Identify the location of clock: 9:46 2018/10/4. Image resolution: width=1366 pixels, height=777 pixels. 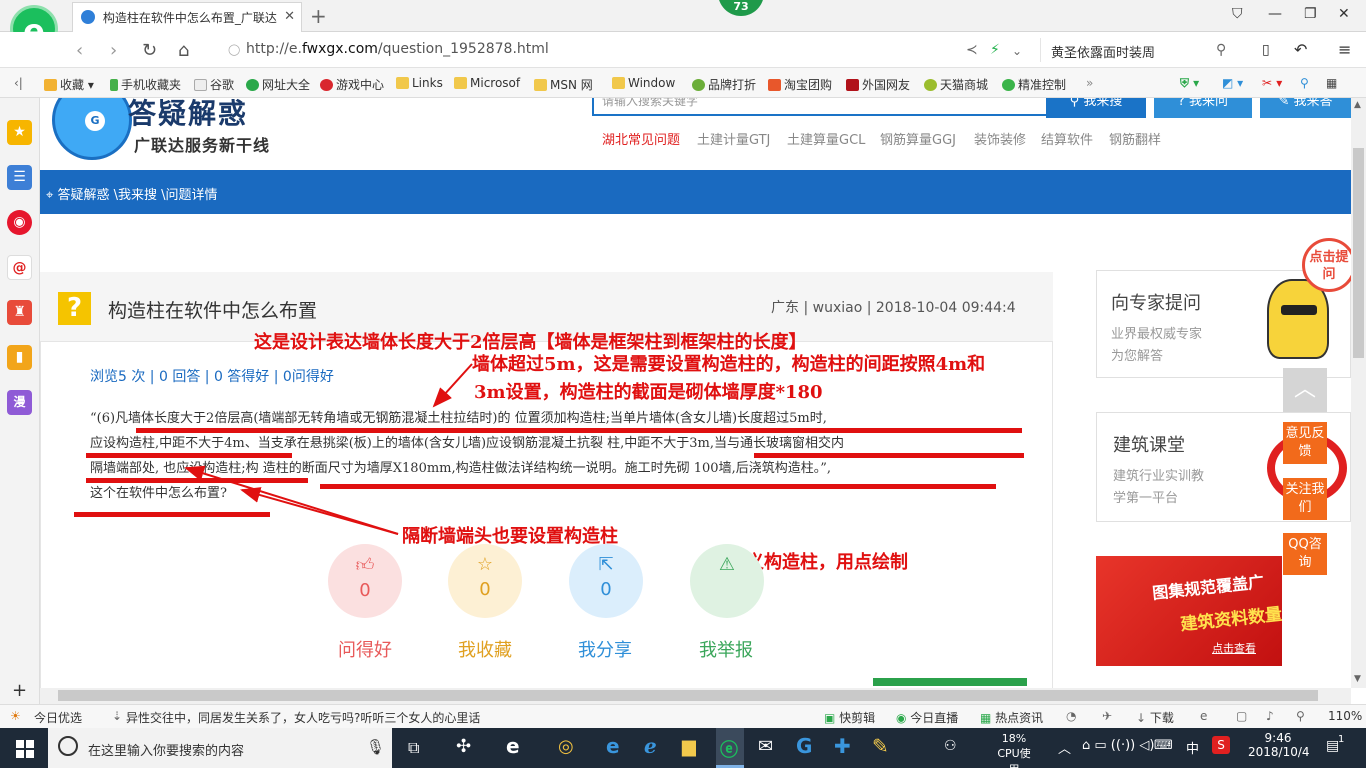
(1279, 745).